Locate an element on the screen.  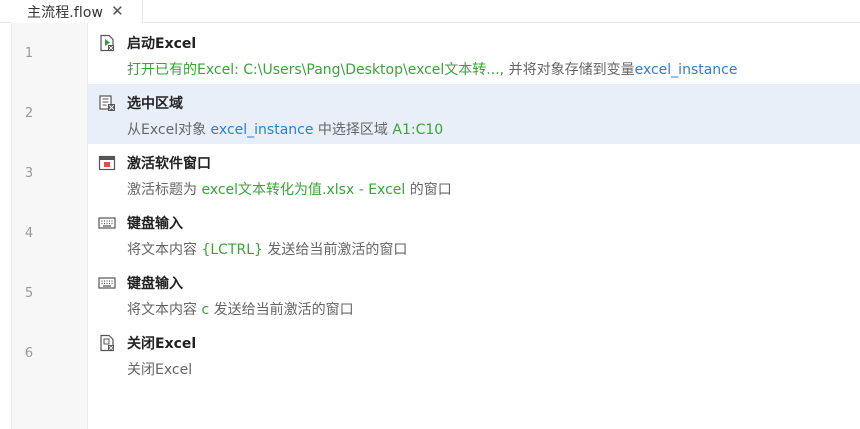
step-description: 关闭Excel is located at coordinates (159, 369).